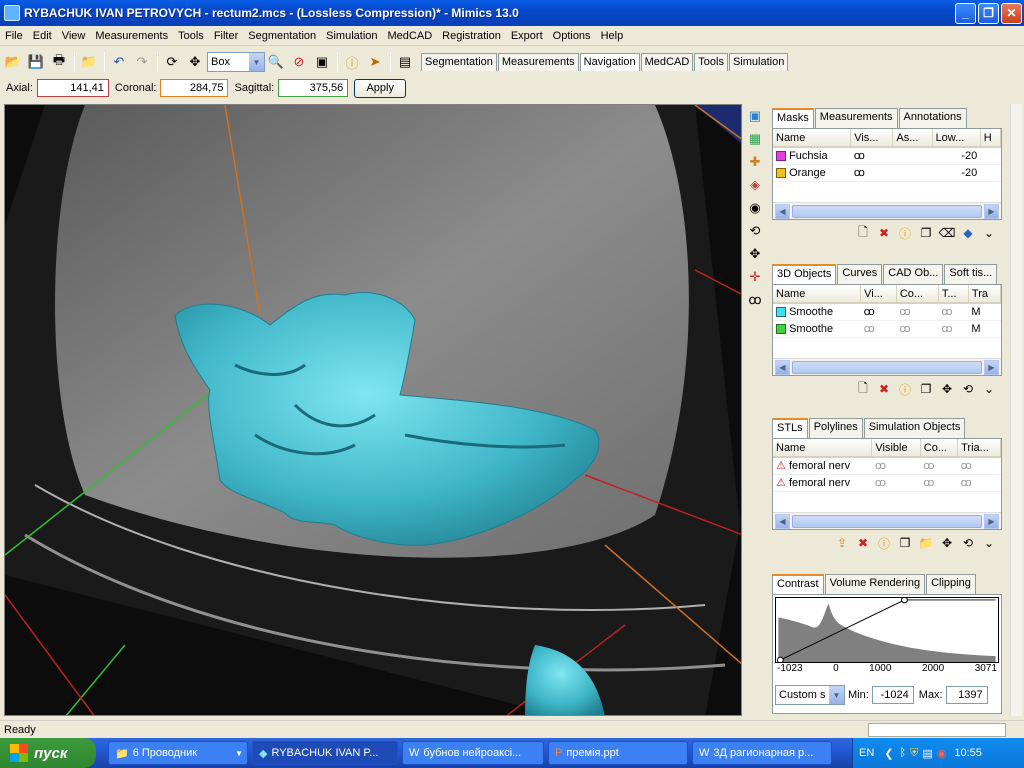 This screenshot has height=768, width=1024. What do you see at coordinates (459, 62) in the screenshot?
I see `tab-segmentation: Segmentation` at bounding box center [459, 62].